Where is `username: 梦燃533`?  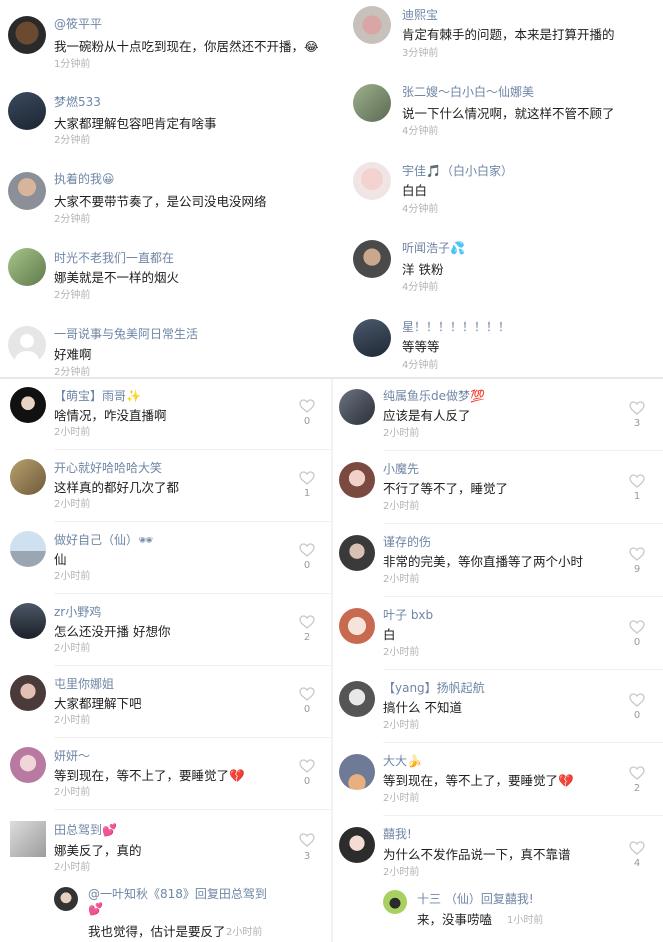 username: 梦燃533 is located at coordinates (77, 101).